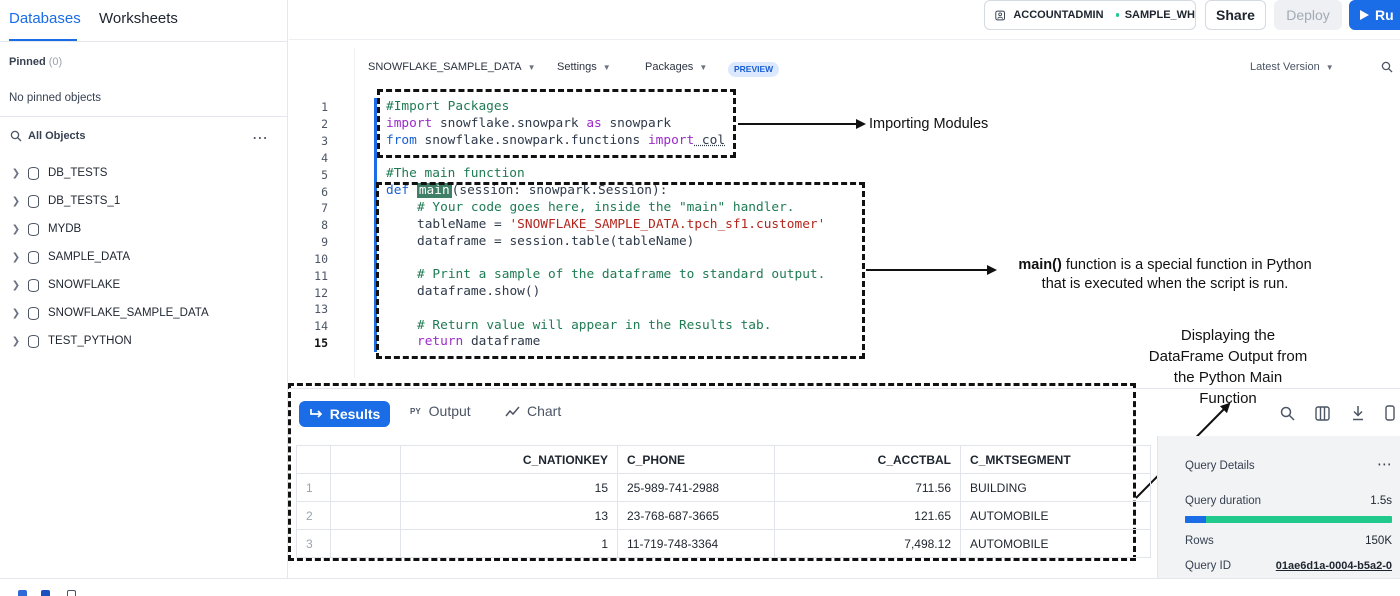  I want to click on rows-label: Rows, so click(1199, 541).